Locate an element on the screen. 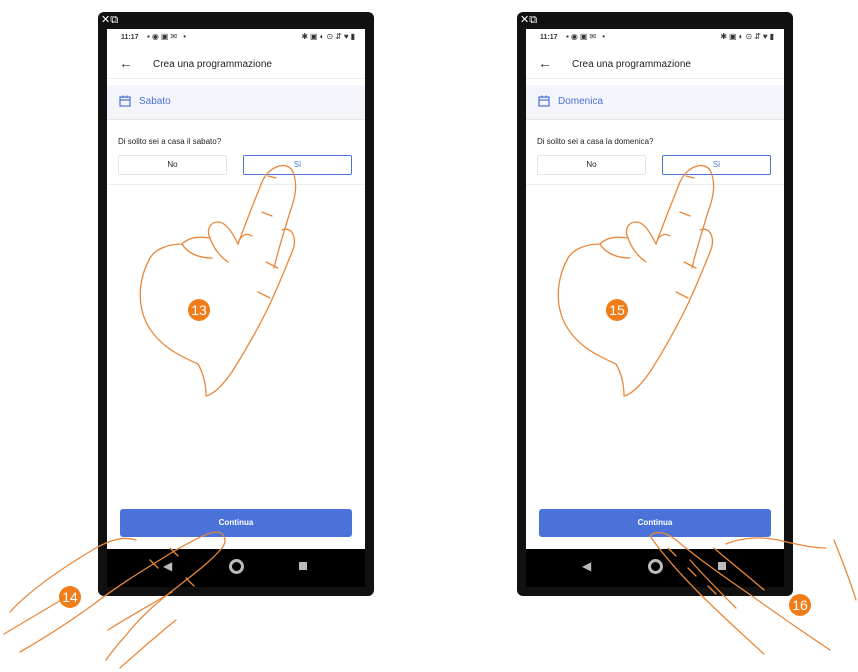 This screenshot has height=672, width=858. day-selector: Domenica is located at coordinates (655, 102).